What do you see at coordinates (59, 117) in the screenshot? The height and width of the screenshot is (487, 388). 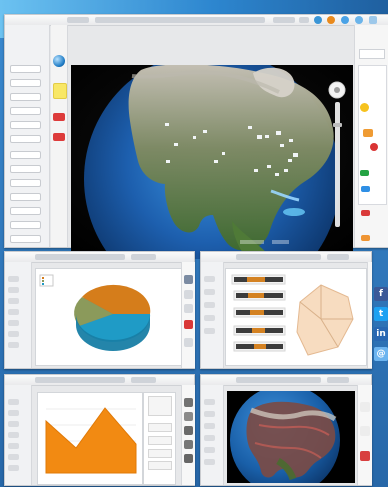 I see `red-tool-icon` at bounding box center [59, 117].